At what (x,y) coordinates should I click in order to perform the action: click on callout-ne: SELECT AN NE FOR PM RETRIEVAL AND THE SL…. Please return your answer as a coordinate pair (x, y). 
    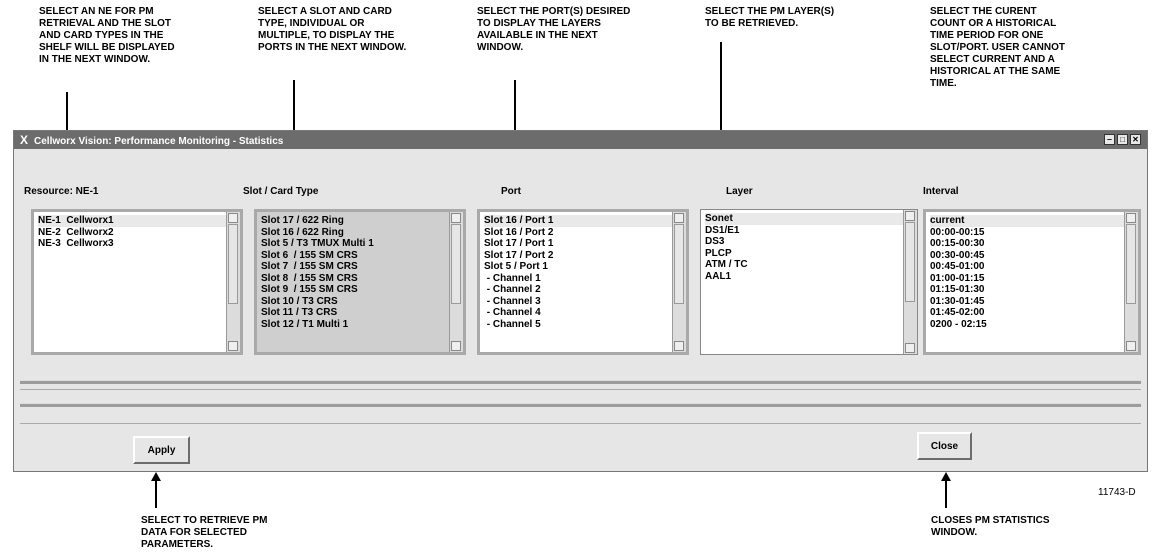
    Looking at the image, I should click on (107, 35).